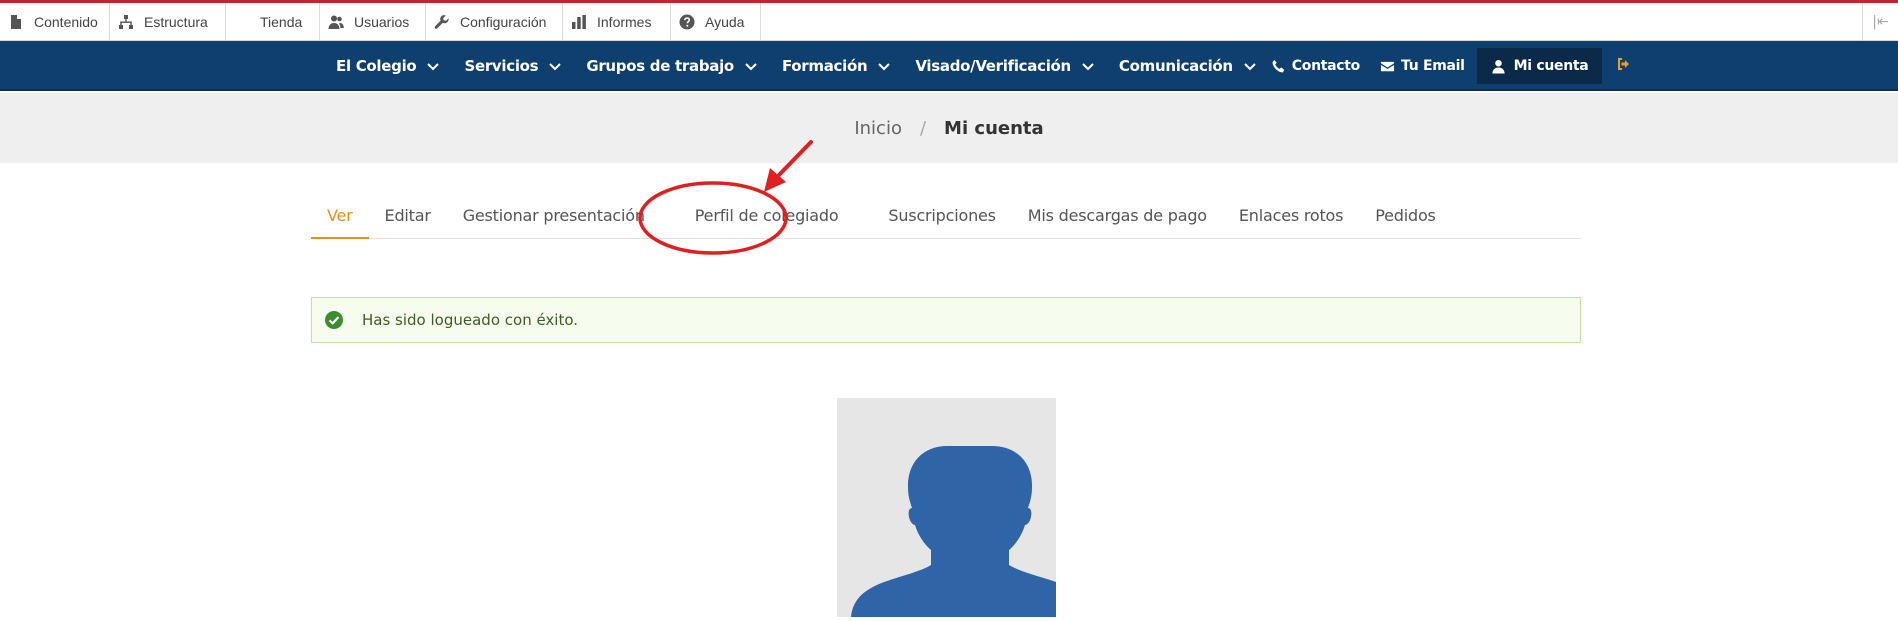  What do you see at coordinates (1278, 65) in the screenshot?
I see `phone-icon` at bounding box center [1278, 65].